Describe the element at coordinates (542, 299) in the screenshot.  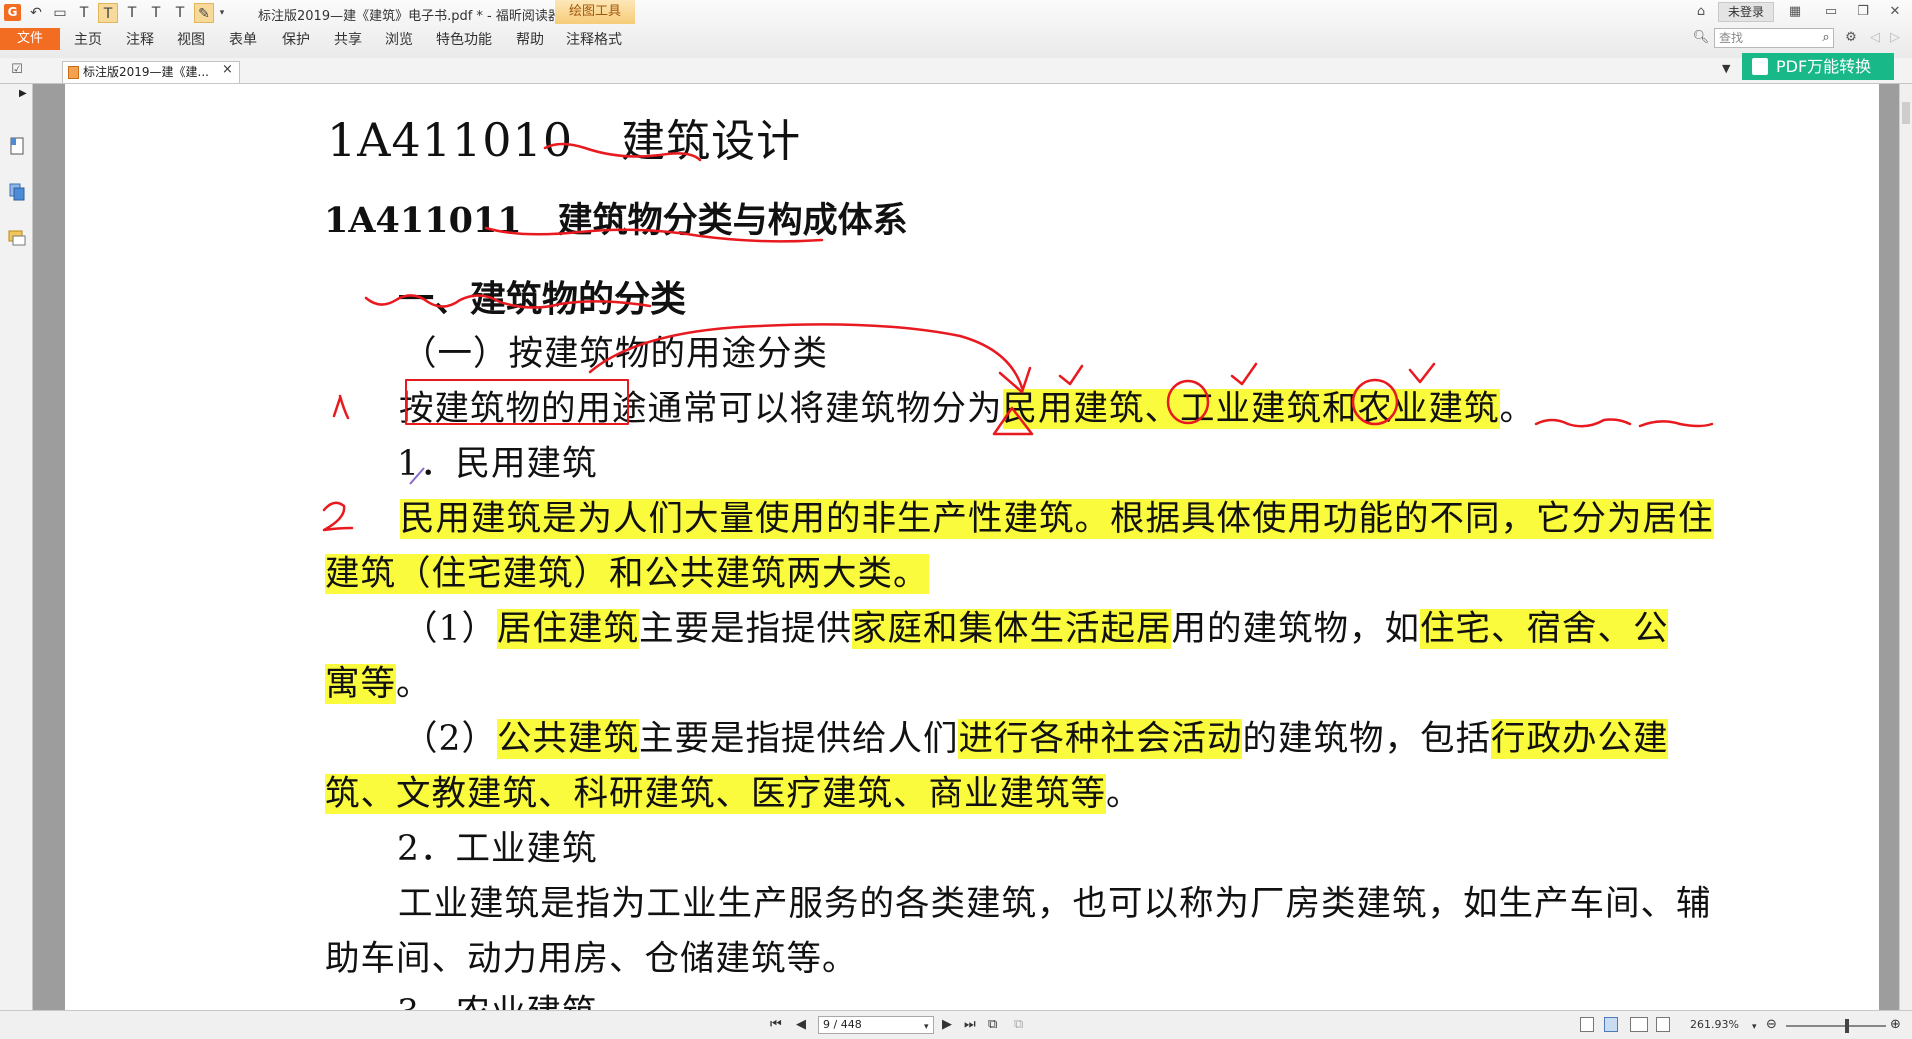
I see `heading-level3: 一、建筑物的分类` at that location.